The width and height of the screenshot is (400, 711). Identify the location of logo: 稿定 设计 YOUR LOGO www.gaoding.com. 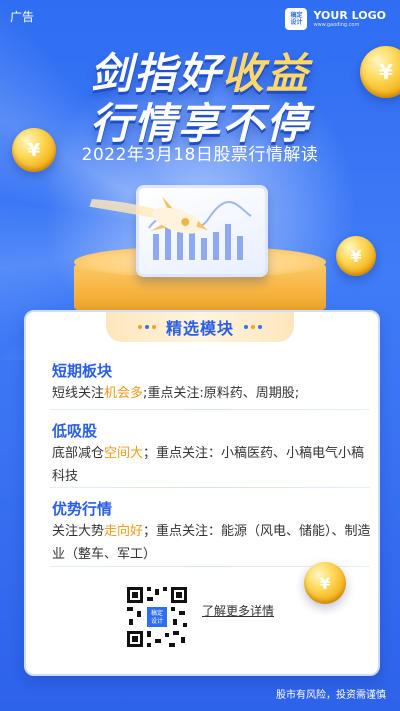
(335, 19).